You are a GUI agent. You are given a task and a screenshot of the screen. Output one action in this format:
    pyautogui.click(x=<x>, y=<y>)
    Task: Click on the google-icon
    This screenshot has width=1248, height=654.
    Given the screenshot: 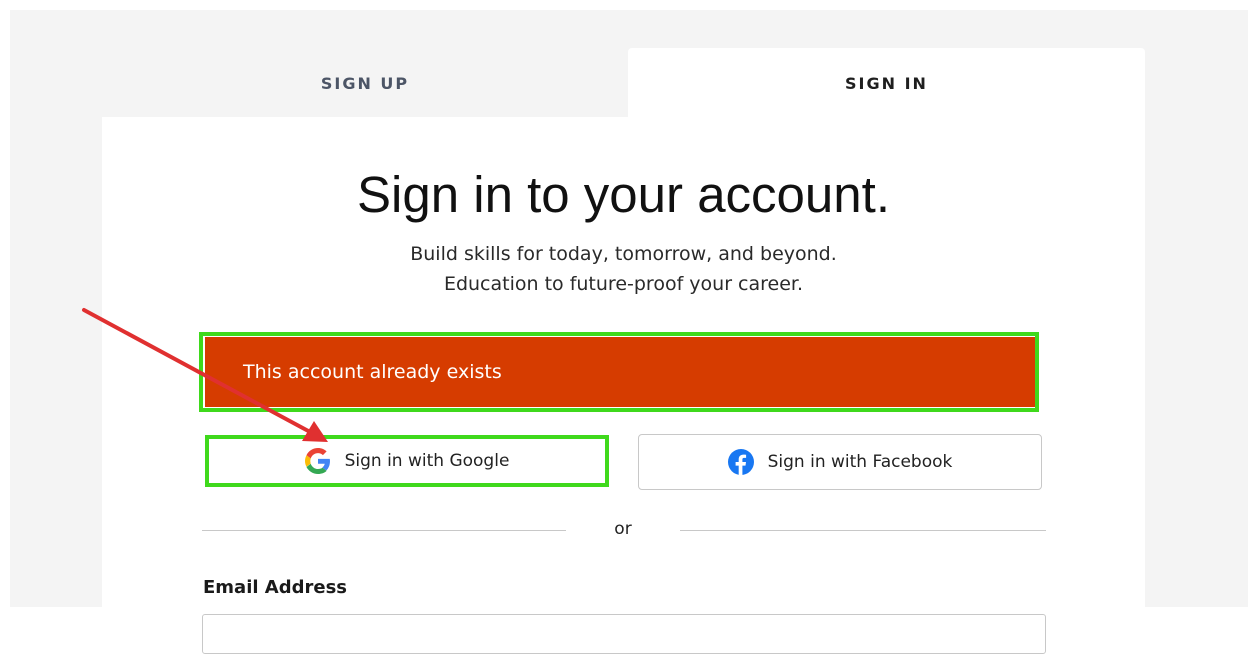 What is the action you would take?
    pyautogui.click(x=317, y=461)
    